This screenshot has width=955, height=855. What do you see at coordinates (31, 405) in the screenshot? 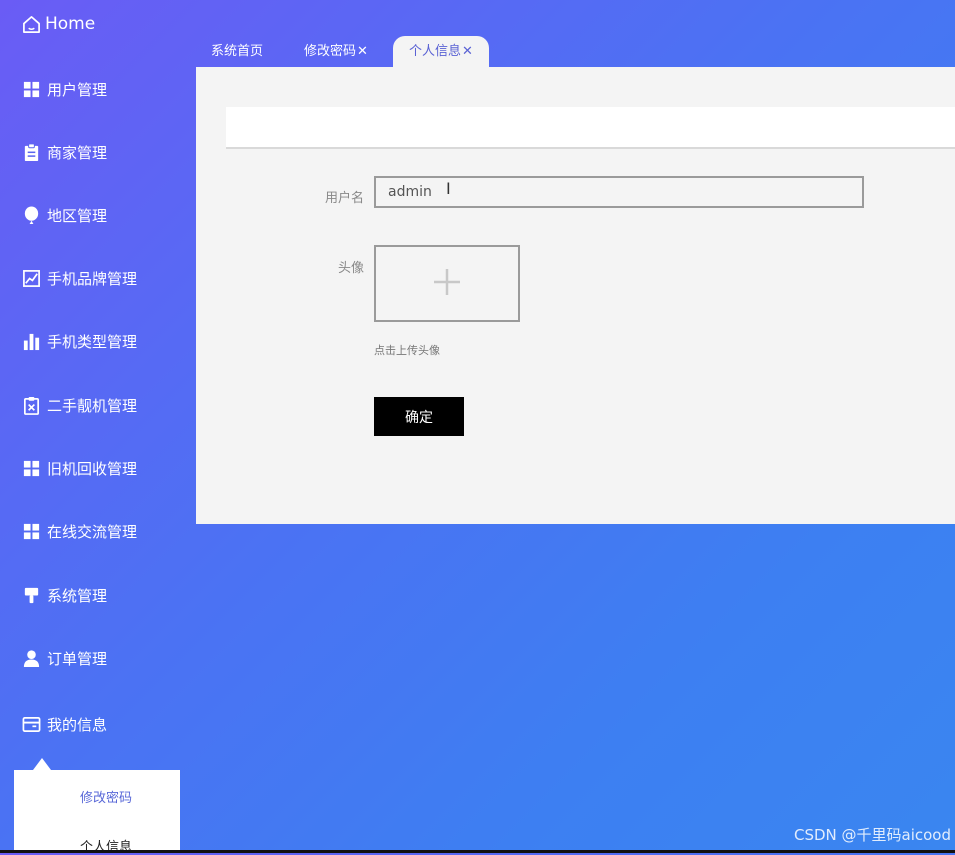
I see `clipboard-x-icon` at bounding box center [31, 405].